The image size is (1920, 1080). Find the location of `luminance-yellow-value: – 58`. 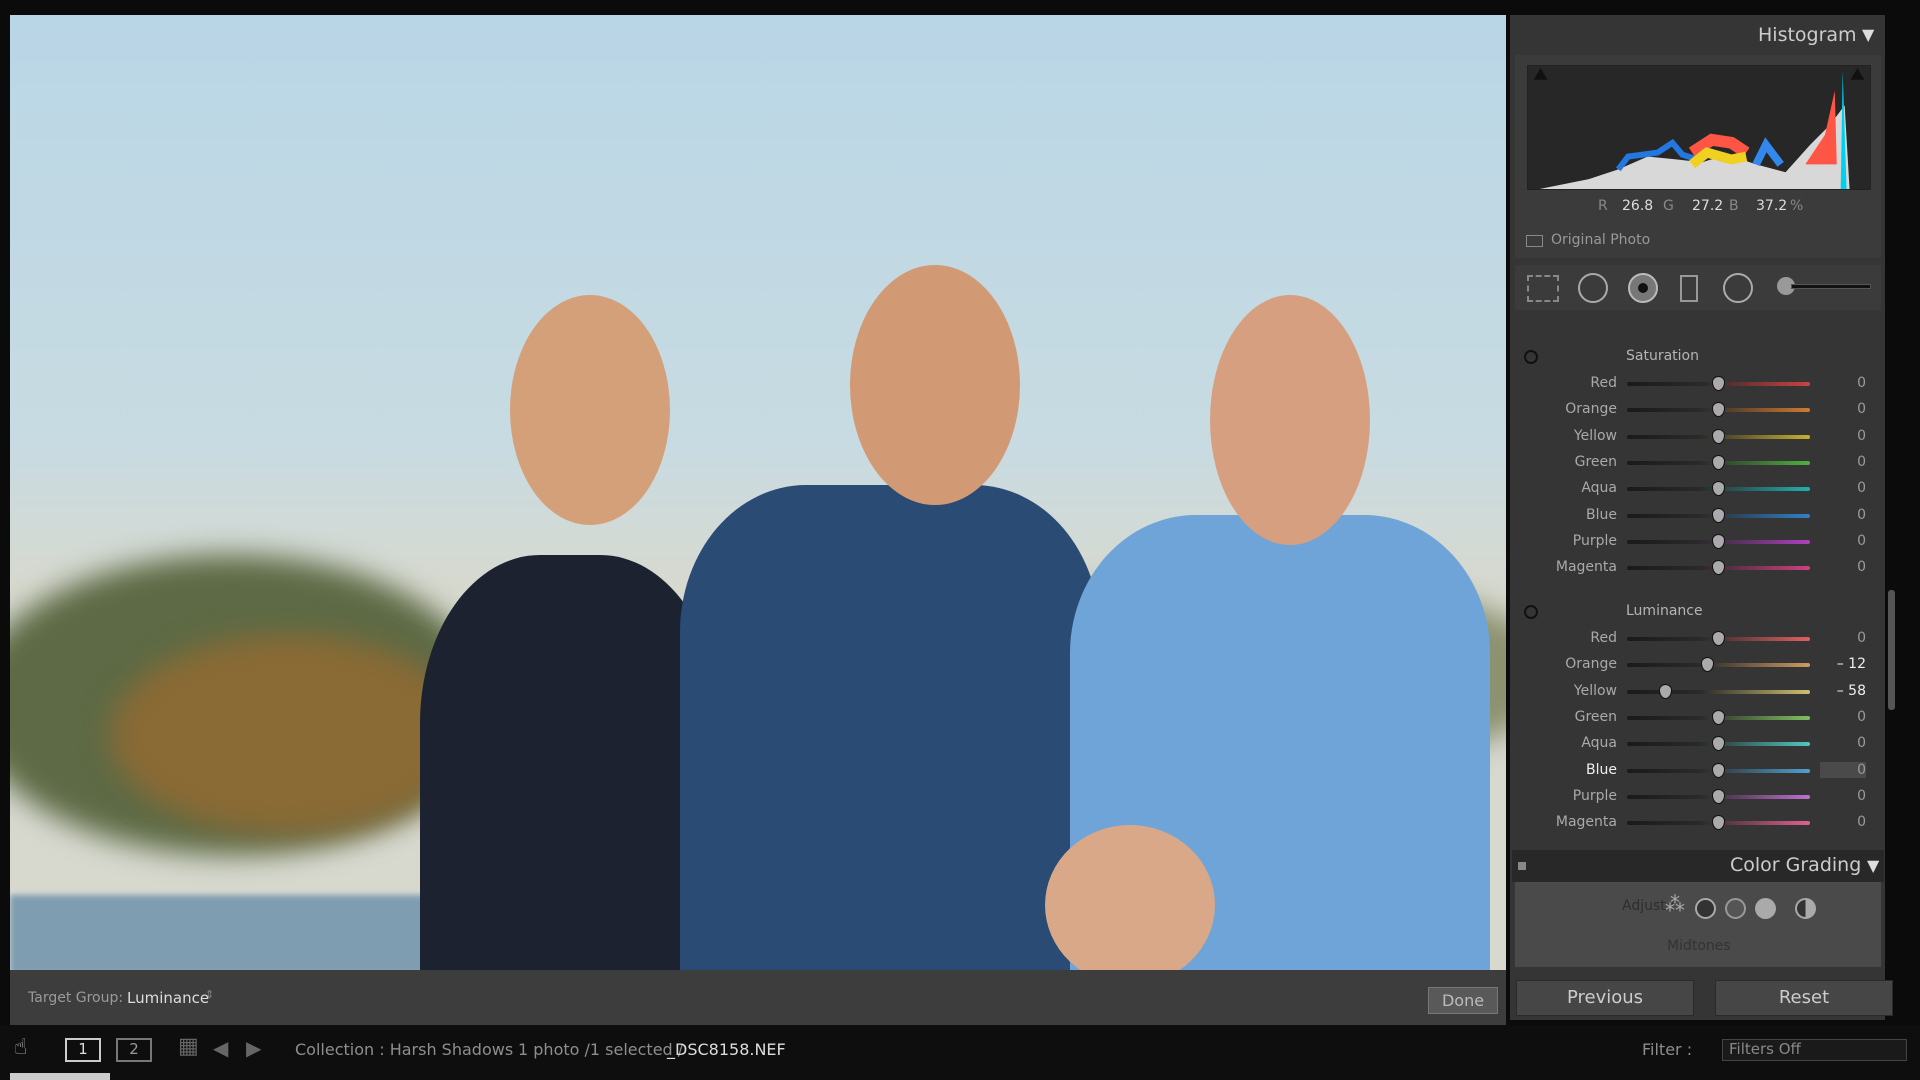

luminance-yellow-value: – 58 is located at coordinates (1843, 691).